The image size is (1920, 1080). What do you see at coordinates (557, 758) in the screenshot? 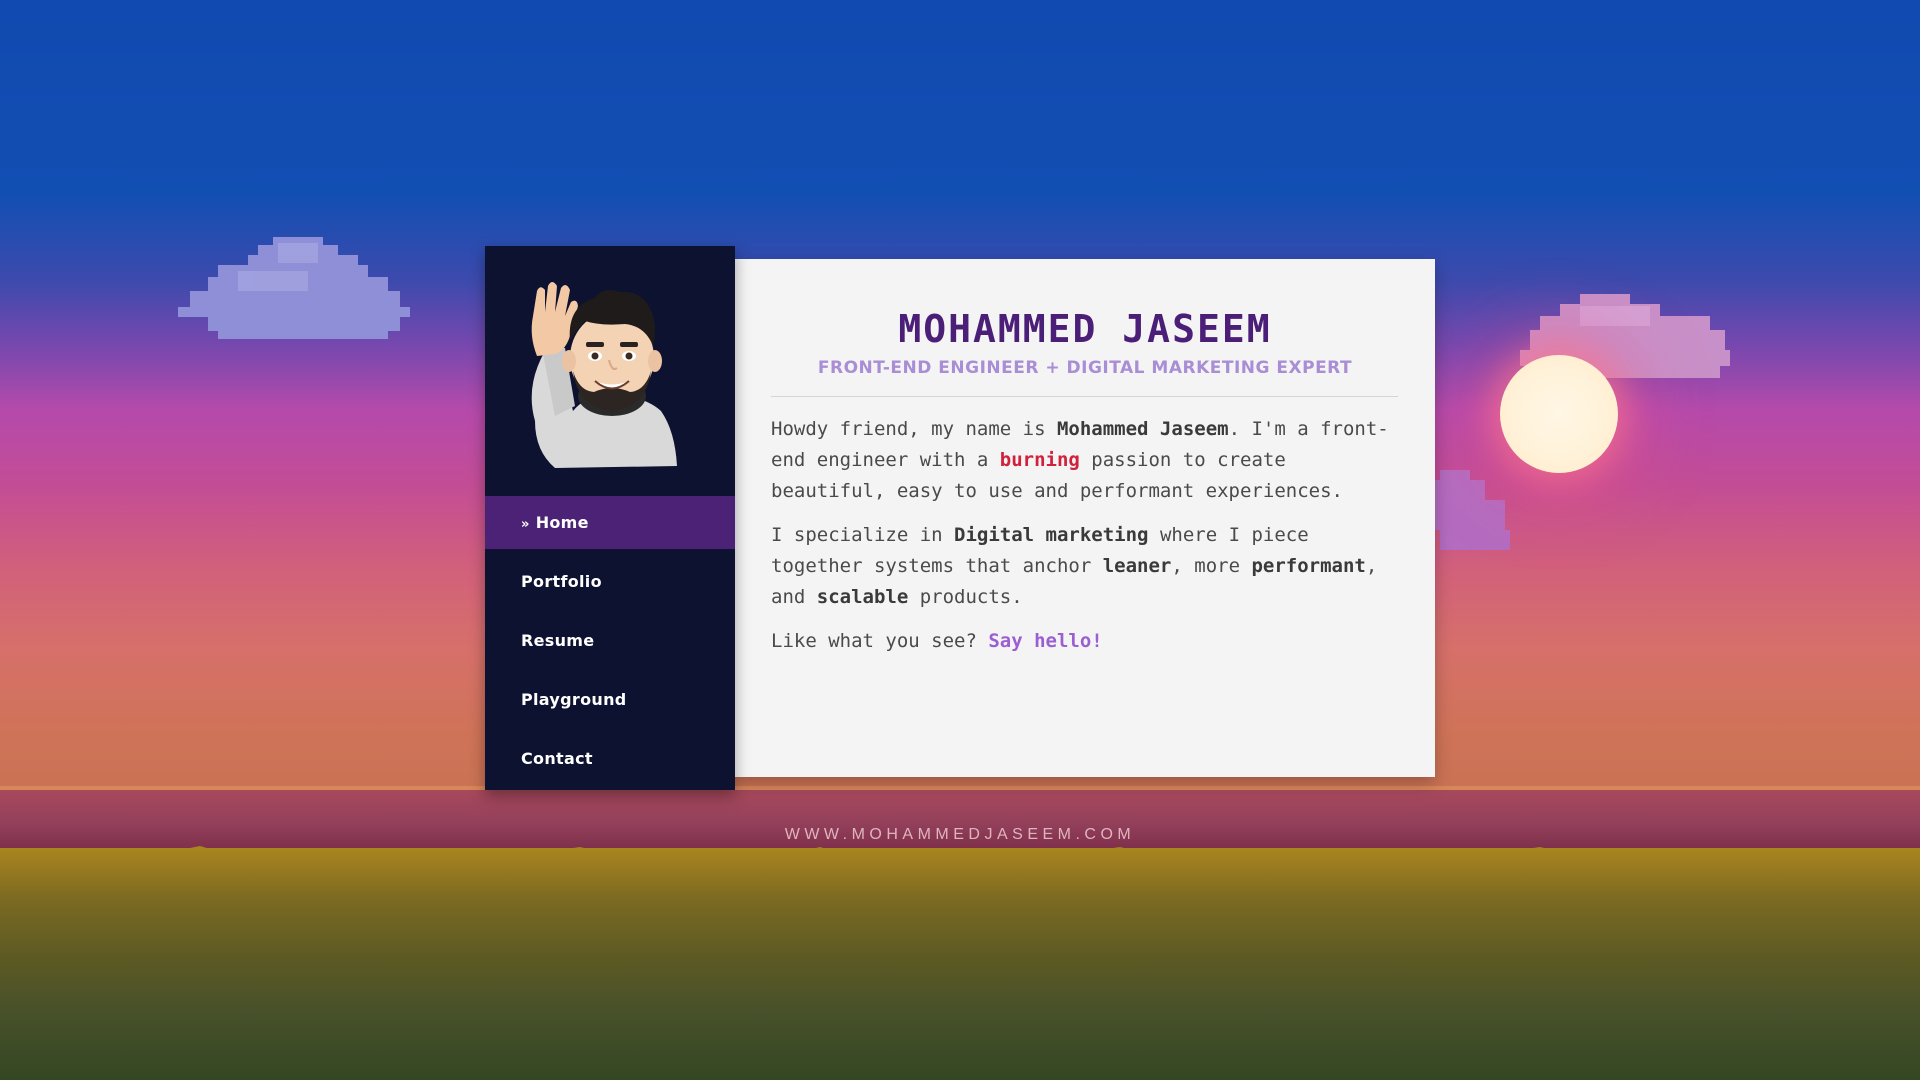
I see `nav-item-label: Contact` at bounding box center [557, 758].